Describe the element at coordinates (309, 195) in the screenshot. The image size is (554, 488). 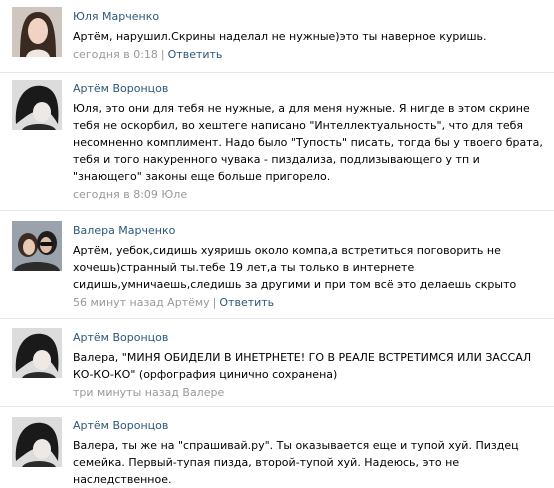
I see `comment-meta: сегодня в 8:09 Юле` at that location.